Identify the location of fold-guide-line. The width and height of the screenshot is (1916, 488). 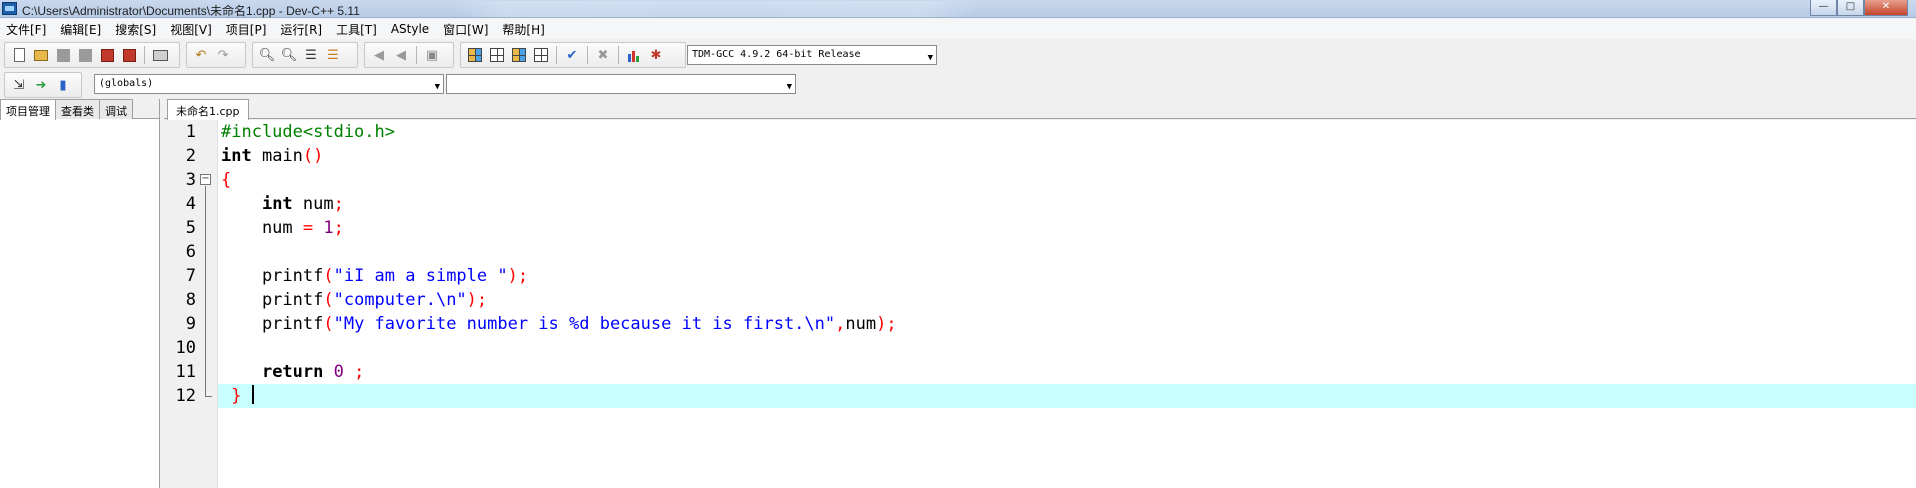
(205, 291).